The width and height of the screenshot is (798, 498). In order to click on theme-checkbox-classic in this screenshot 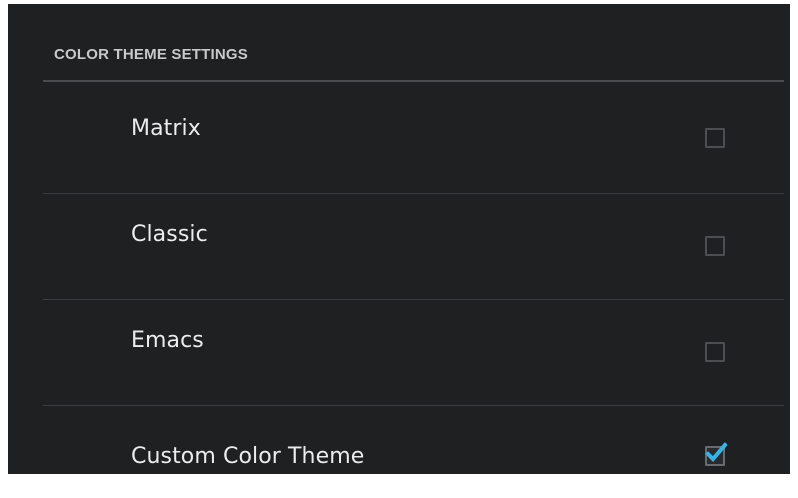, I will do `click(715, 246)`.